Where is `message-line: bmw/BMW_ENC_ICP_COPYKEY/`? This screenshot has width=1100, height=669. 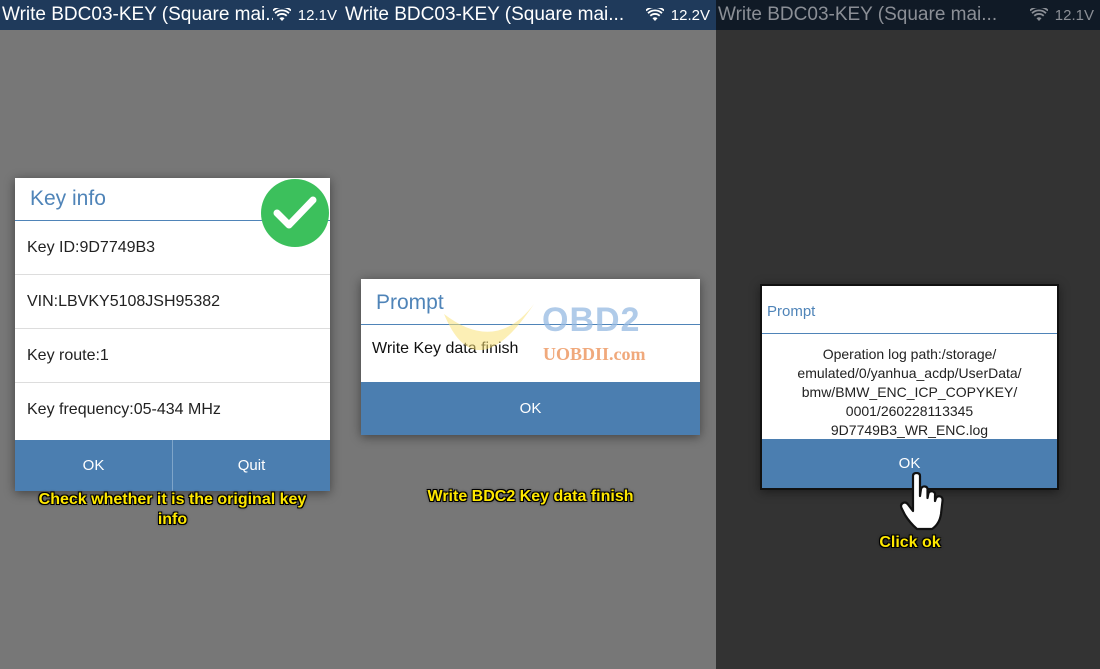 message-line: bmw/BMW_ENC_ICP_COPYKEY/ is located at coordinates (909, 392).